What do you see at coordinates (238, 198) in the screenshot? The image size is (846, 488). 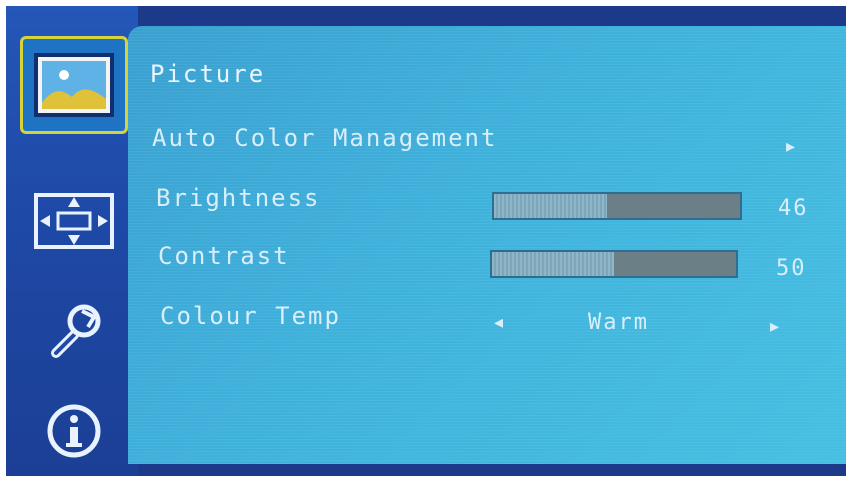 I see `menu-item-brightness: Brightness` at bounding box center [238, 198].